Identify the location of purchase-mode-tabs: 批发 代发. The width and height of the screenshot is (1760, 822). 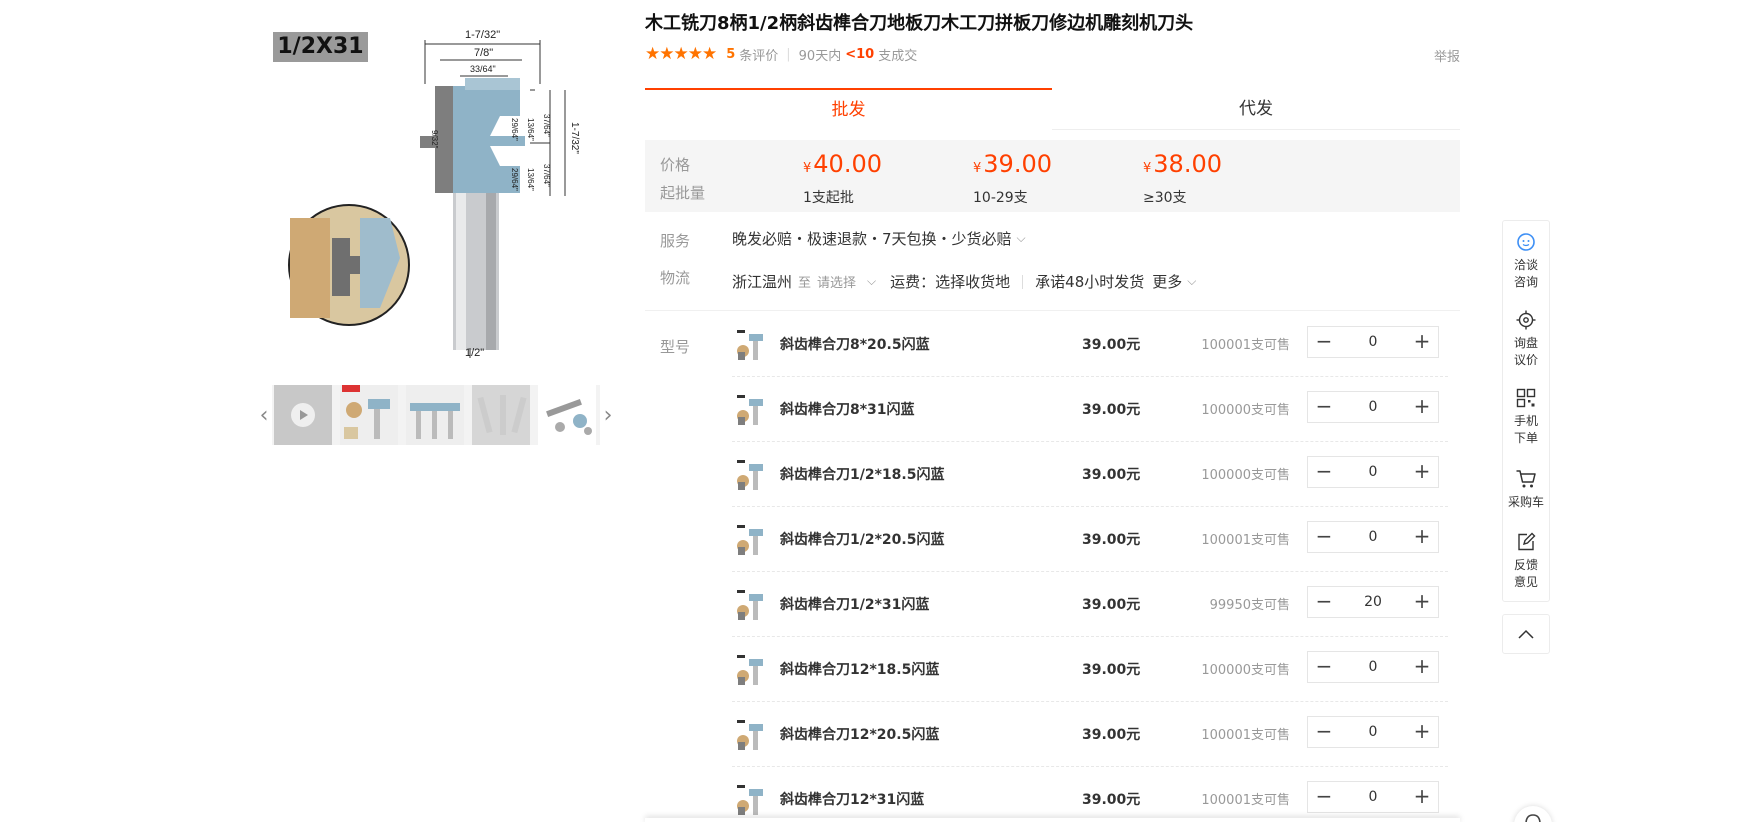
(1052, 109).